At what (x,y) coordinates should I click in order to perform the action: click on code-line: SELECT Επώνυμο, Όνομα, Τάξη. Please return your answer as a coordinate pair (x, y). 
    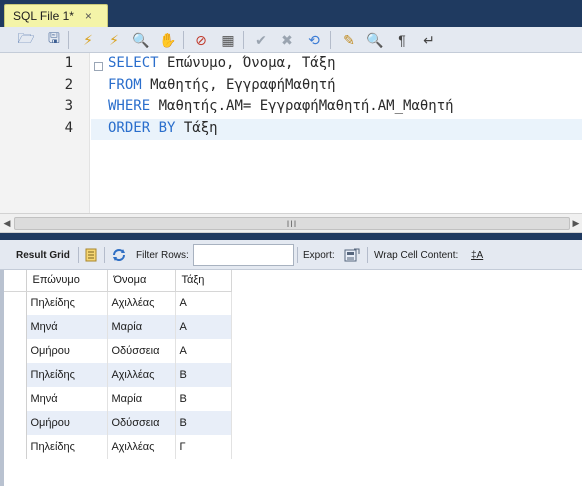
    Looking at the image, I should click on (222, 63).